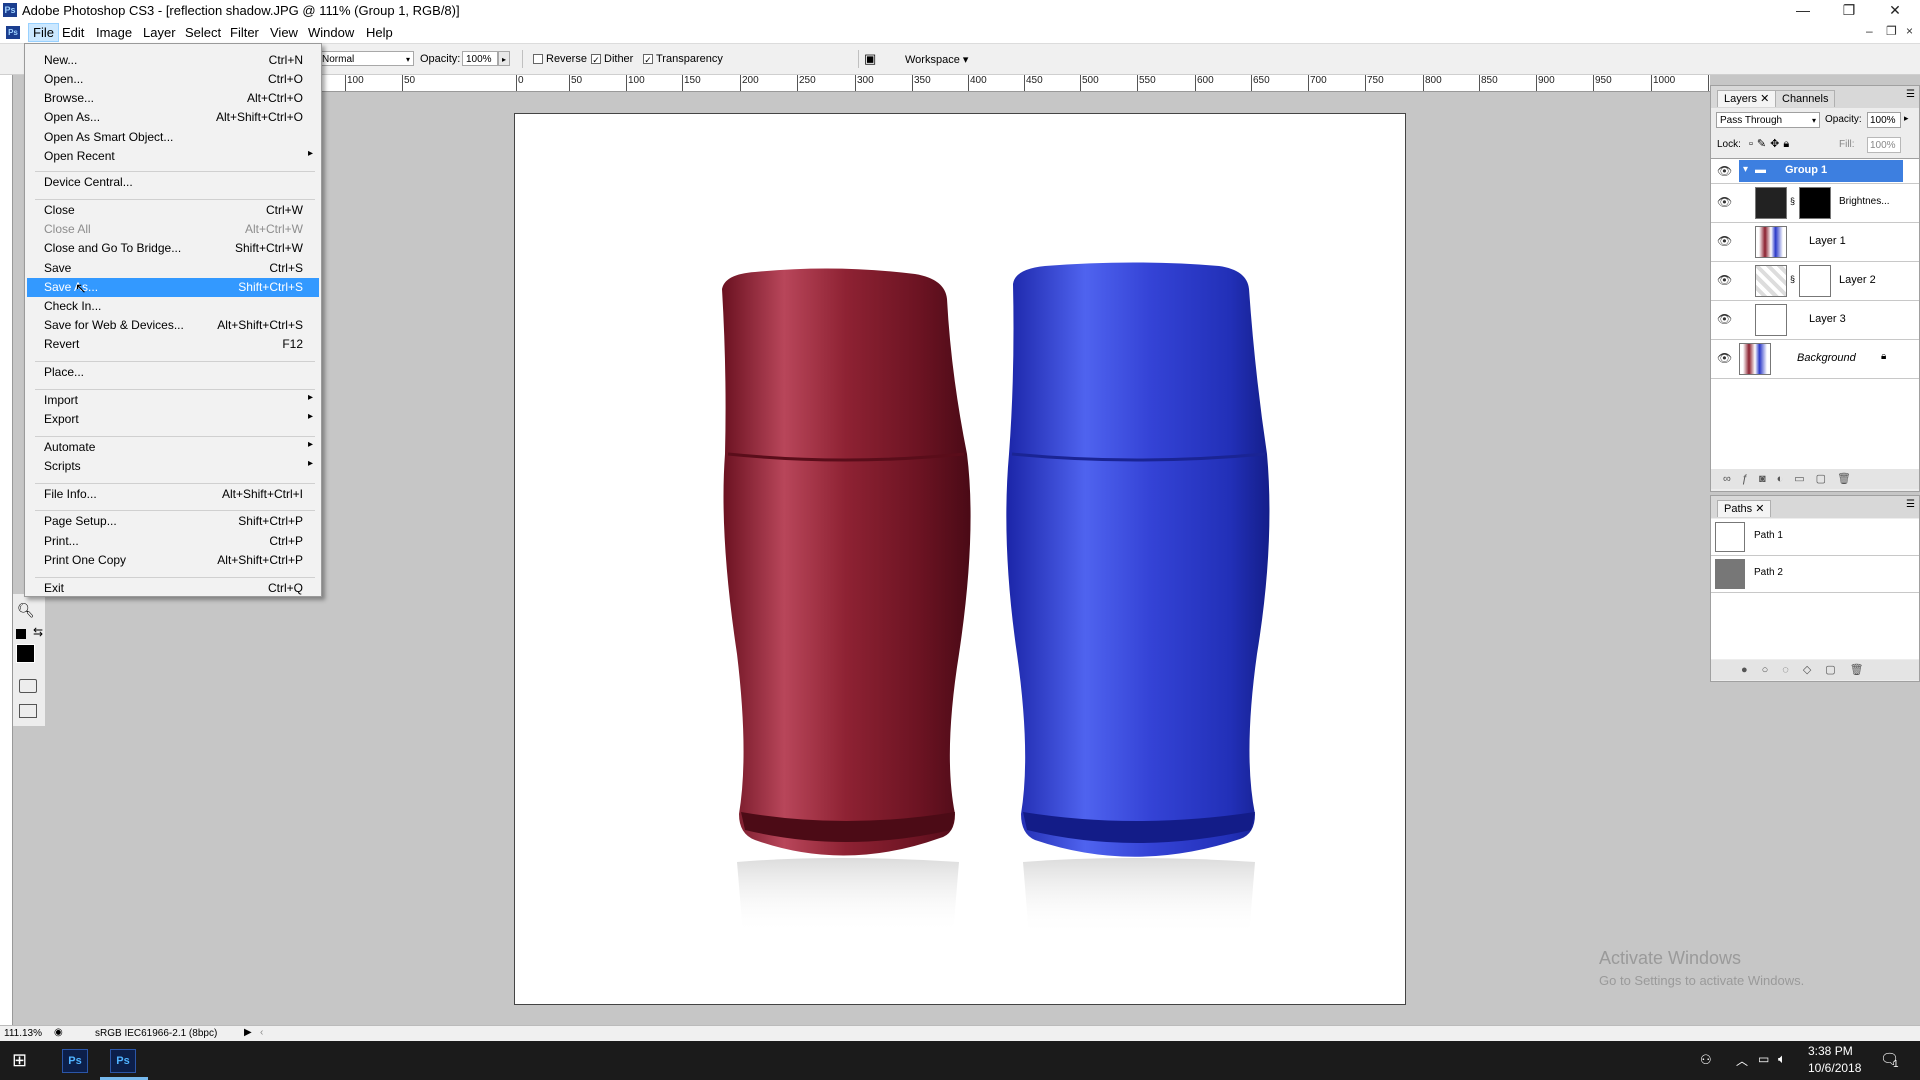 This screenshot has height=1080, width=1920. What do you see at coordinates (19, 1060) in the screenshot?
I see `windows-start-icon: ⊞` at bounding box center [19, 1060].